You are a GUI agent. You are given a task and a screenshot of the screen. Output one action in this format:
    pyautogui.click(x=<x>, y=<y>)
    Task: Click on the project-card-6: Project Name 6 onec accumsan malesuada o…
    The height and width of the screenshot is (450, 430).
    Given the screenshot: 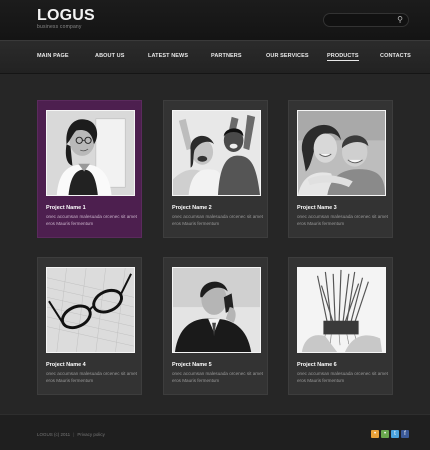 What is the action you would take?
    pyautogui.click(x=340, y=326)
    